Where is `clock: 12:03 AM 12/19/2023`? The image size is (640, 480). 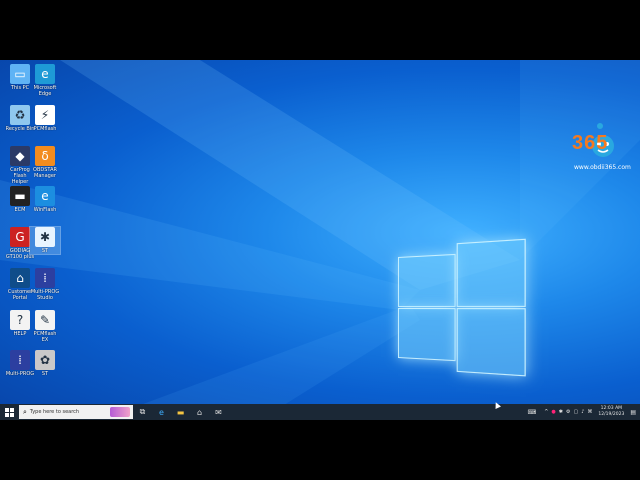 clock: 12:03 AM 12/19/2023 is located at coordinates (611, 412).